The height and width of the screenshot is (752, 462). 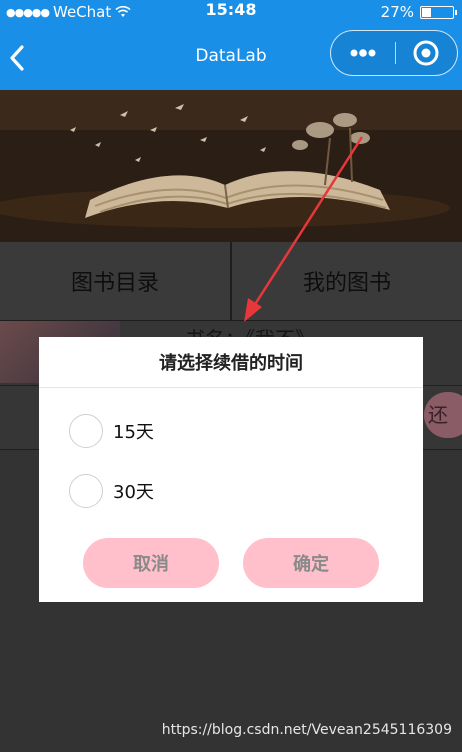 I want to click on more-dots-icon, so click(x=363, y=53).